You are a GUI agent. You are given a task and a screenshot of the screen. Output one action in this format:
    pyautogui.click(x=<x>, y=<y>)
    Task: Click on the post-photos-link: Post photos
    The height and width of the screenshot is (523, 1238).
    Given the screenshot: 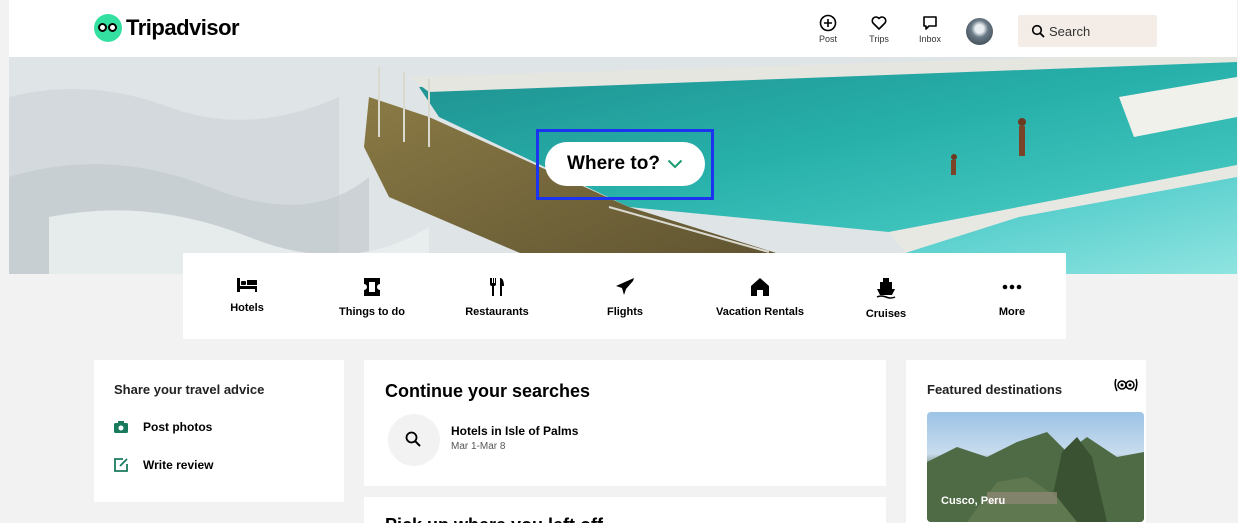 What is the action you would take?
    pyautogui.click(x=163, y=427)
    